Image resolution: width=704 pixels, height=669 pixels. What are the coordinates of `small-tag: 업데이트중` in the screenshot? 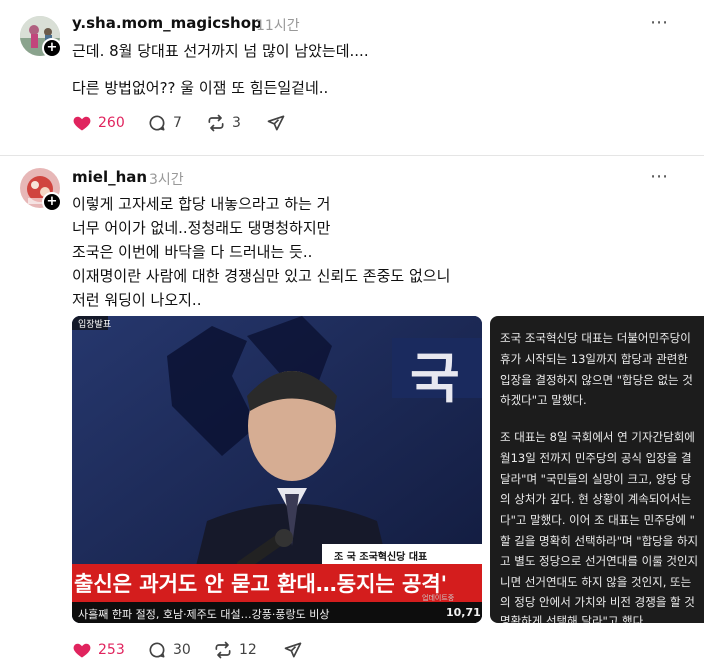 It's located at (438, 598).